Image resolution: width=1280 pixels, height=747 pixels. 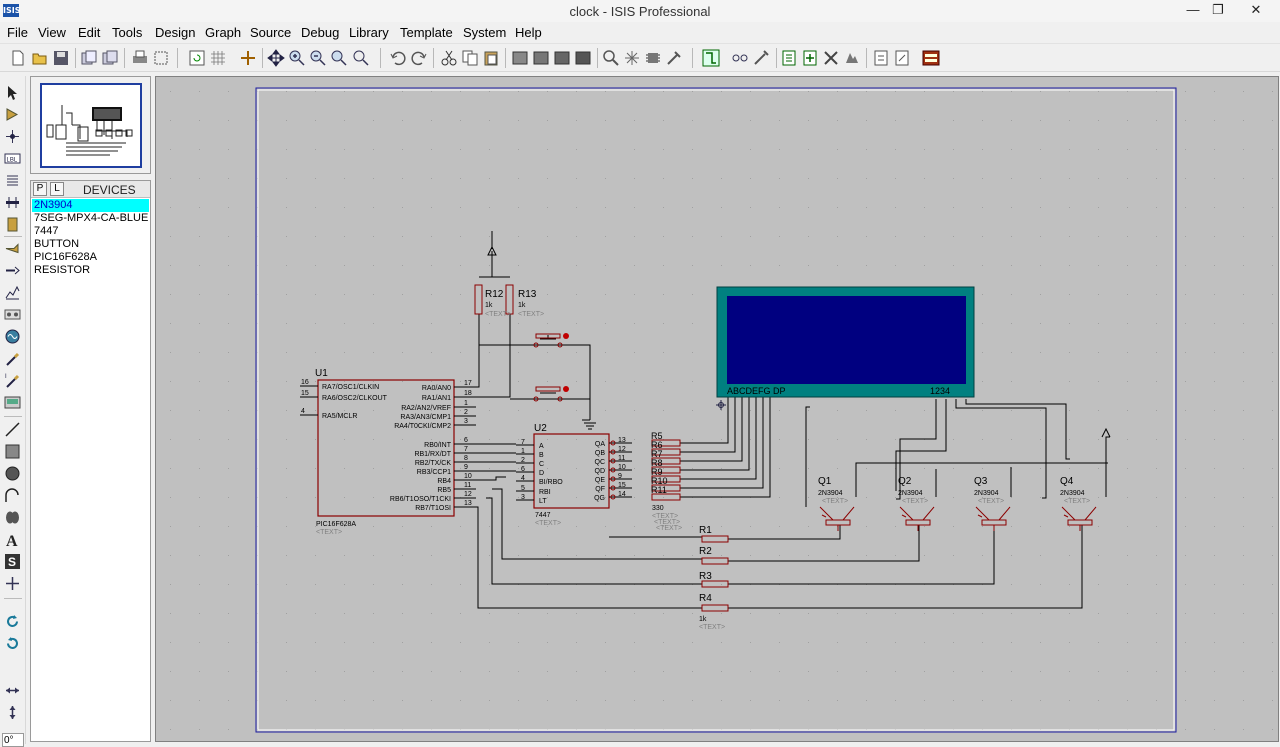 I want to click on menu-graph: Graph, so click(x=223, y=32).